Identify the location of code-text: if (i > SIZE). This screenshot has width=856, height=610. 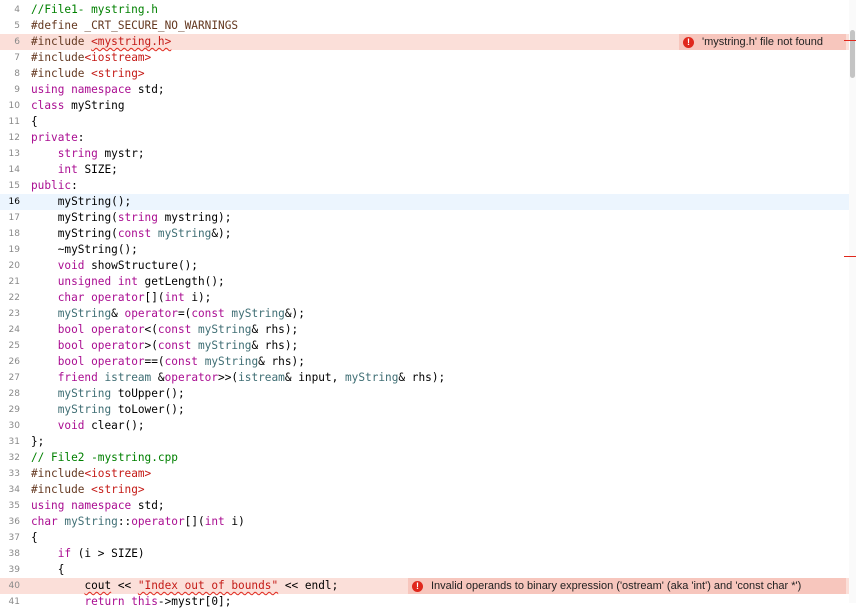
(88, 554).